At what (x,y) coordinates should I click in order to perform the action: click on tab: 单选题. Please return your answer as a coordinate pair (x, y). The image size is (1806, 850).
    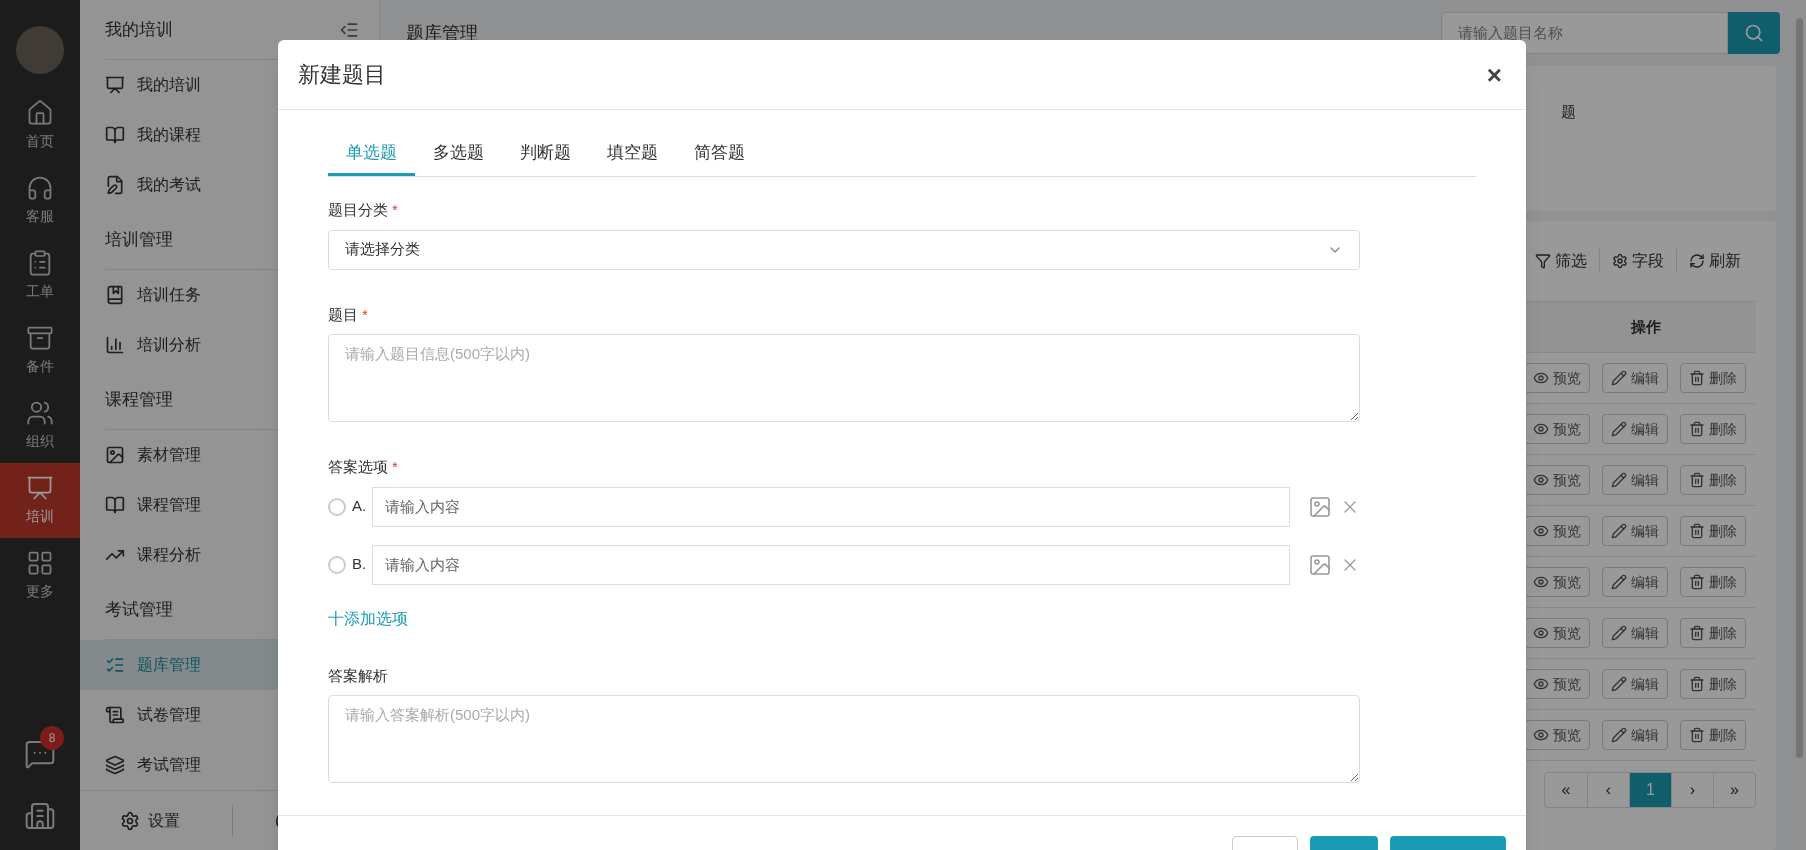
    Looking at the image, I should click on (371, 154).